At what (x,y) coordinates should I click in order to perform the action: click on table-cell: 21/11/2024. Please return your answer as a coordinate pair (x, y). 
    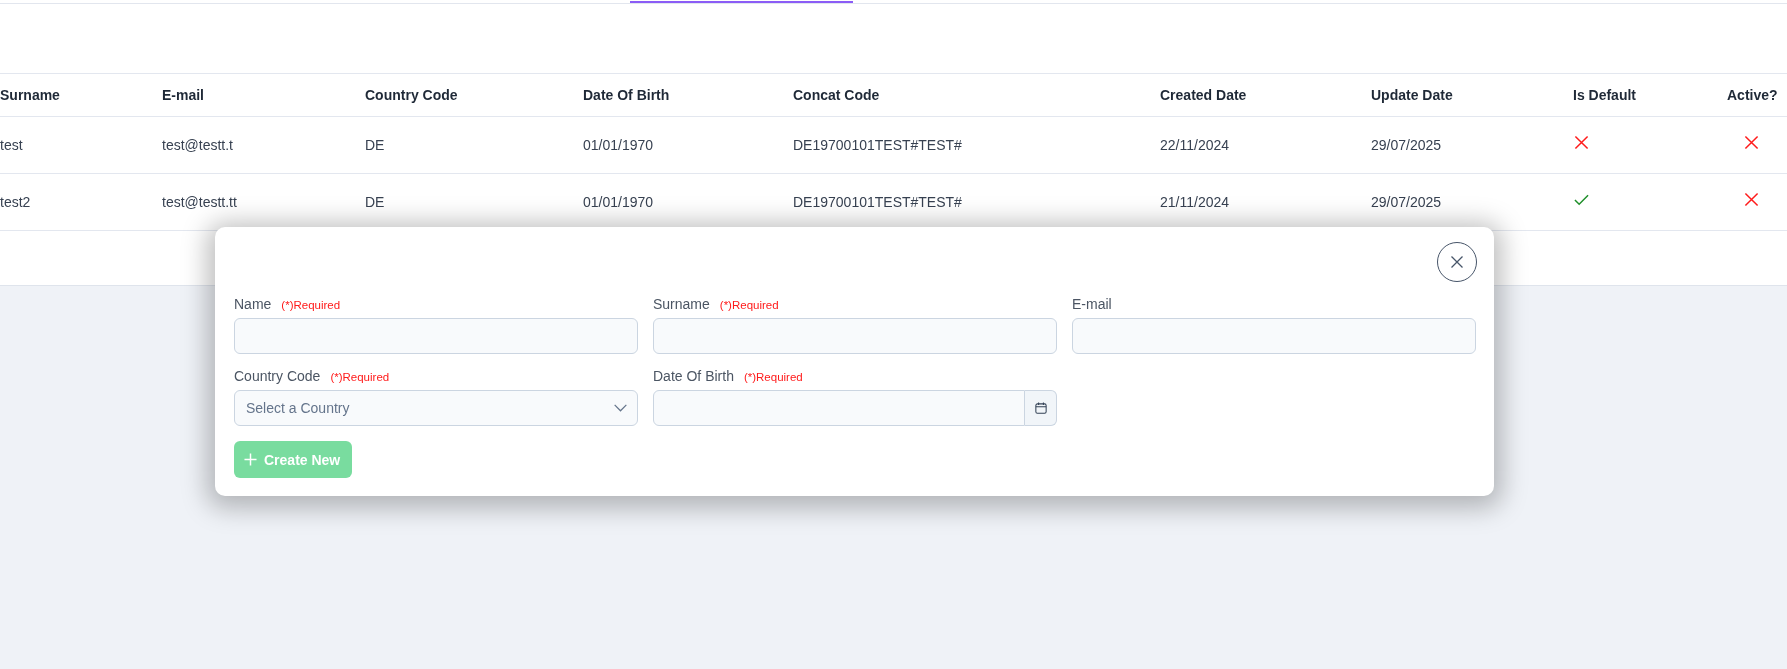
    Looking at the image, I should click on (1195, 202).